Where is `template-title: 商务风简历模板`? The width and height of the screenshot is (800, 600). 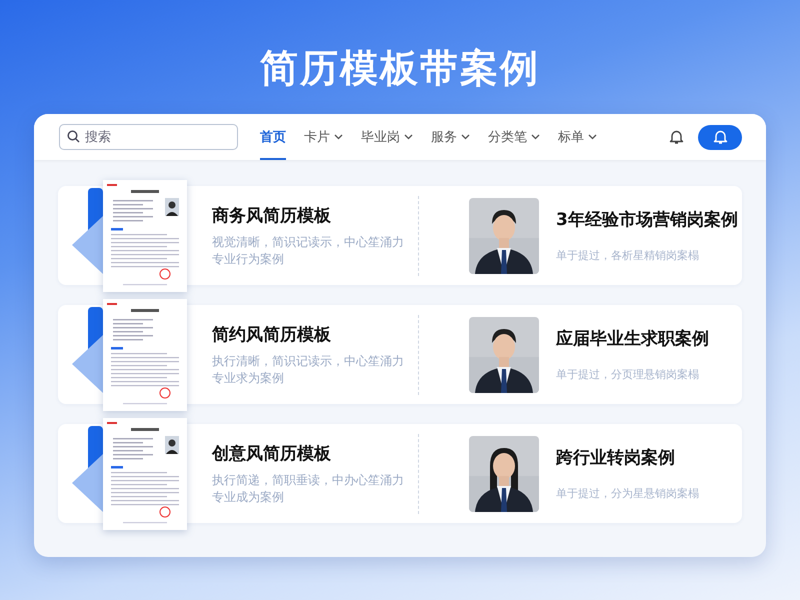
template-title: 商务风简历模板 is located at coordinates (272, 215).